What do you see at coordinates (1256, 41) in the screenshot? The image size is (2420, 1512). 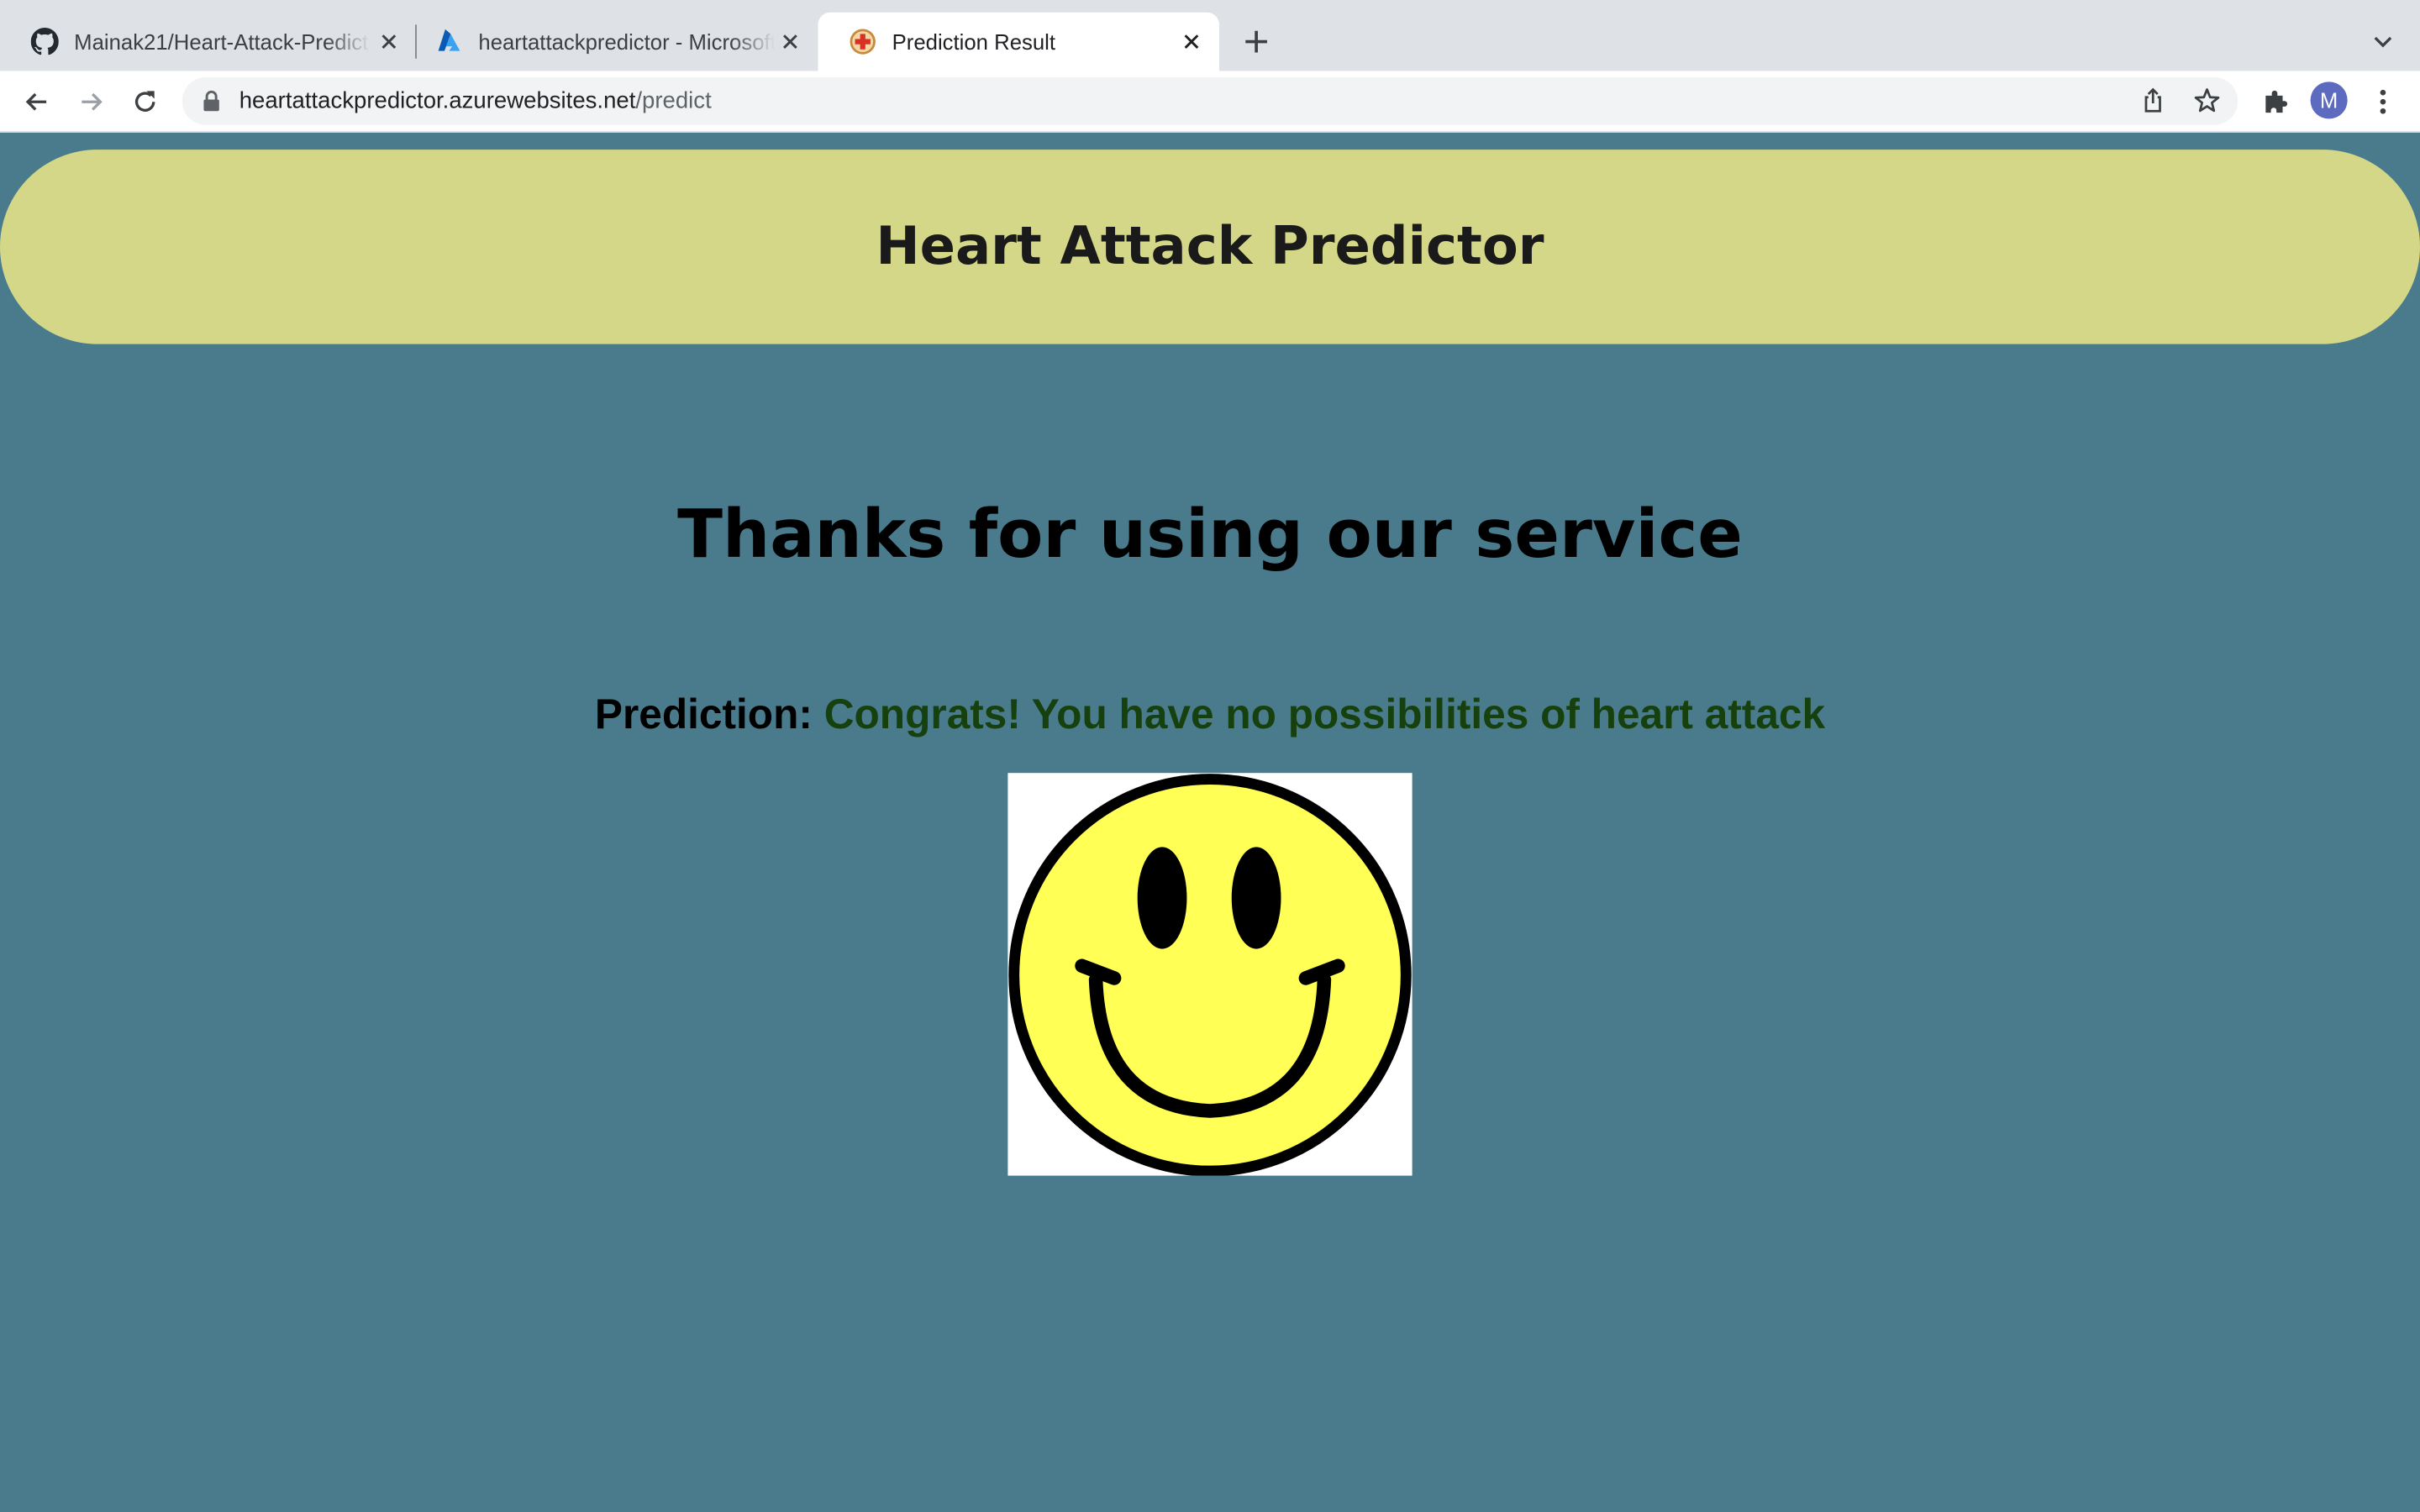 I see `new-tab-plus-icon` at bounding box center [1256, 41].